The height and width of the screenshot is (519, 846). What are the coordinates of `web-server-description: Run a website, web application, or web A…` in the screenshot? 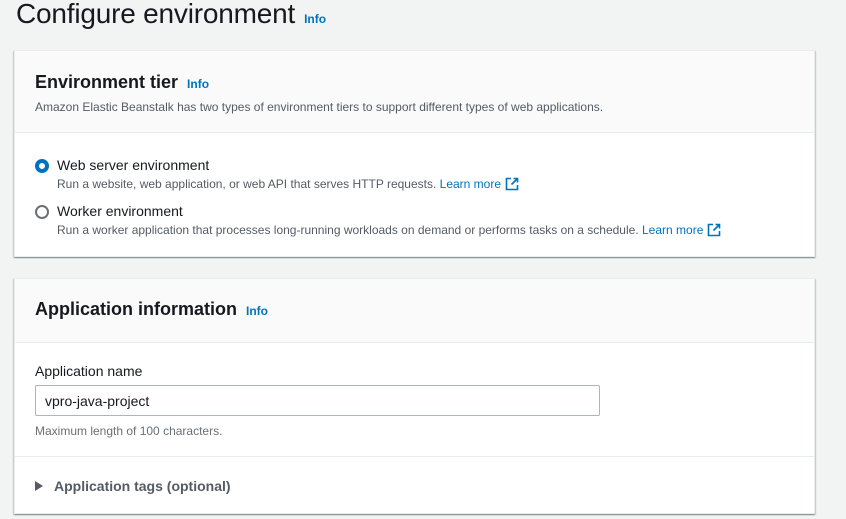 It's located at (288, 185).